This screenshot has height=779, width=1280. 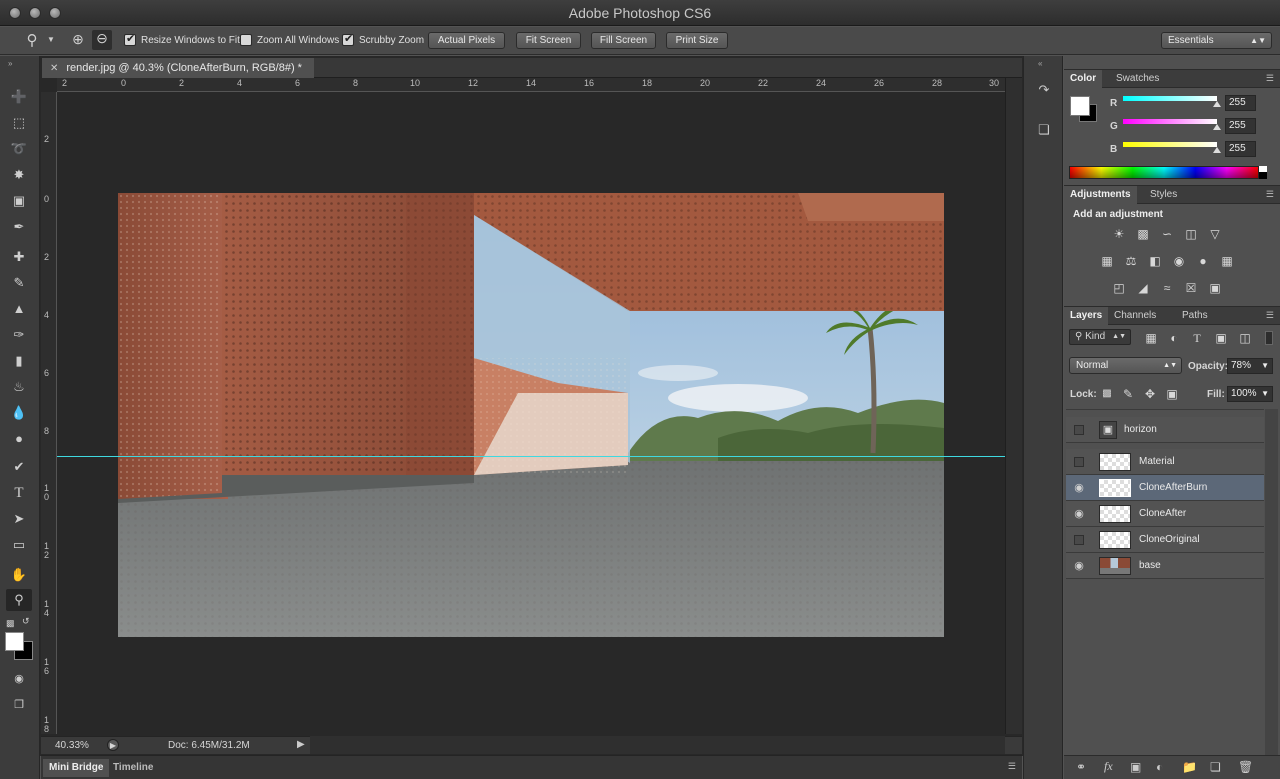 What do you see at coordinates (1119, 234) in the screenshot?
I see `brightness-contrast-icon: ☀` at bounding box center [1119, 234].